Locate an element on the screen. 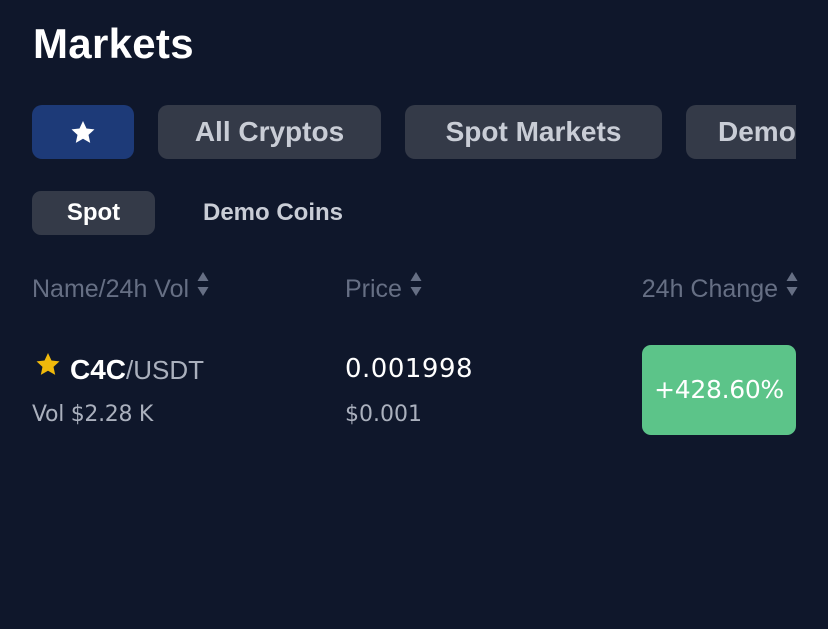 The height and width of the screenshot is (629, 828). column-header-change: 24h Change is located at coordinates (719, 288).